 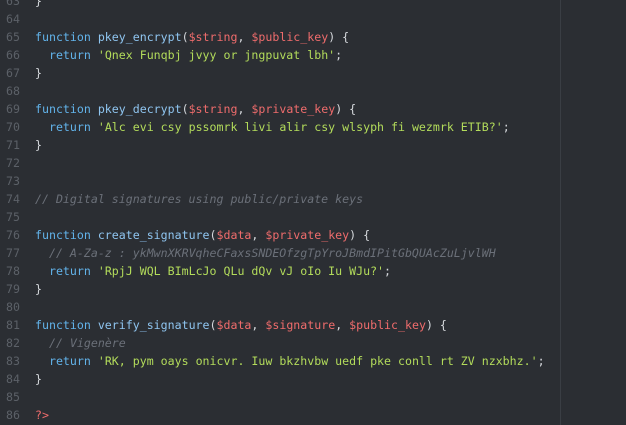 I want to click on code-token: 'Qnex Funqbj jvyy or jngpuvat lbh', so click(x=216, y=55).